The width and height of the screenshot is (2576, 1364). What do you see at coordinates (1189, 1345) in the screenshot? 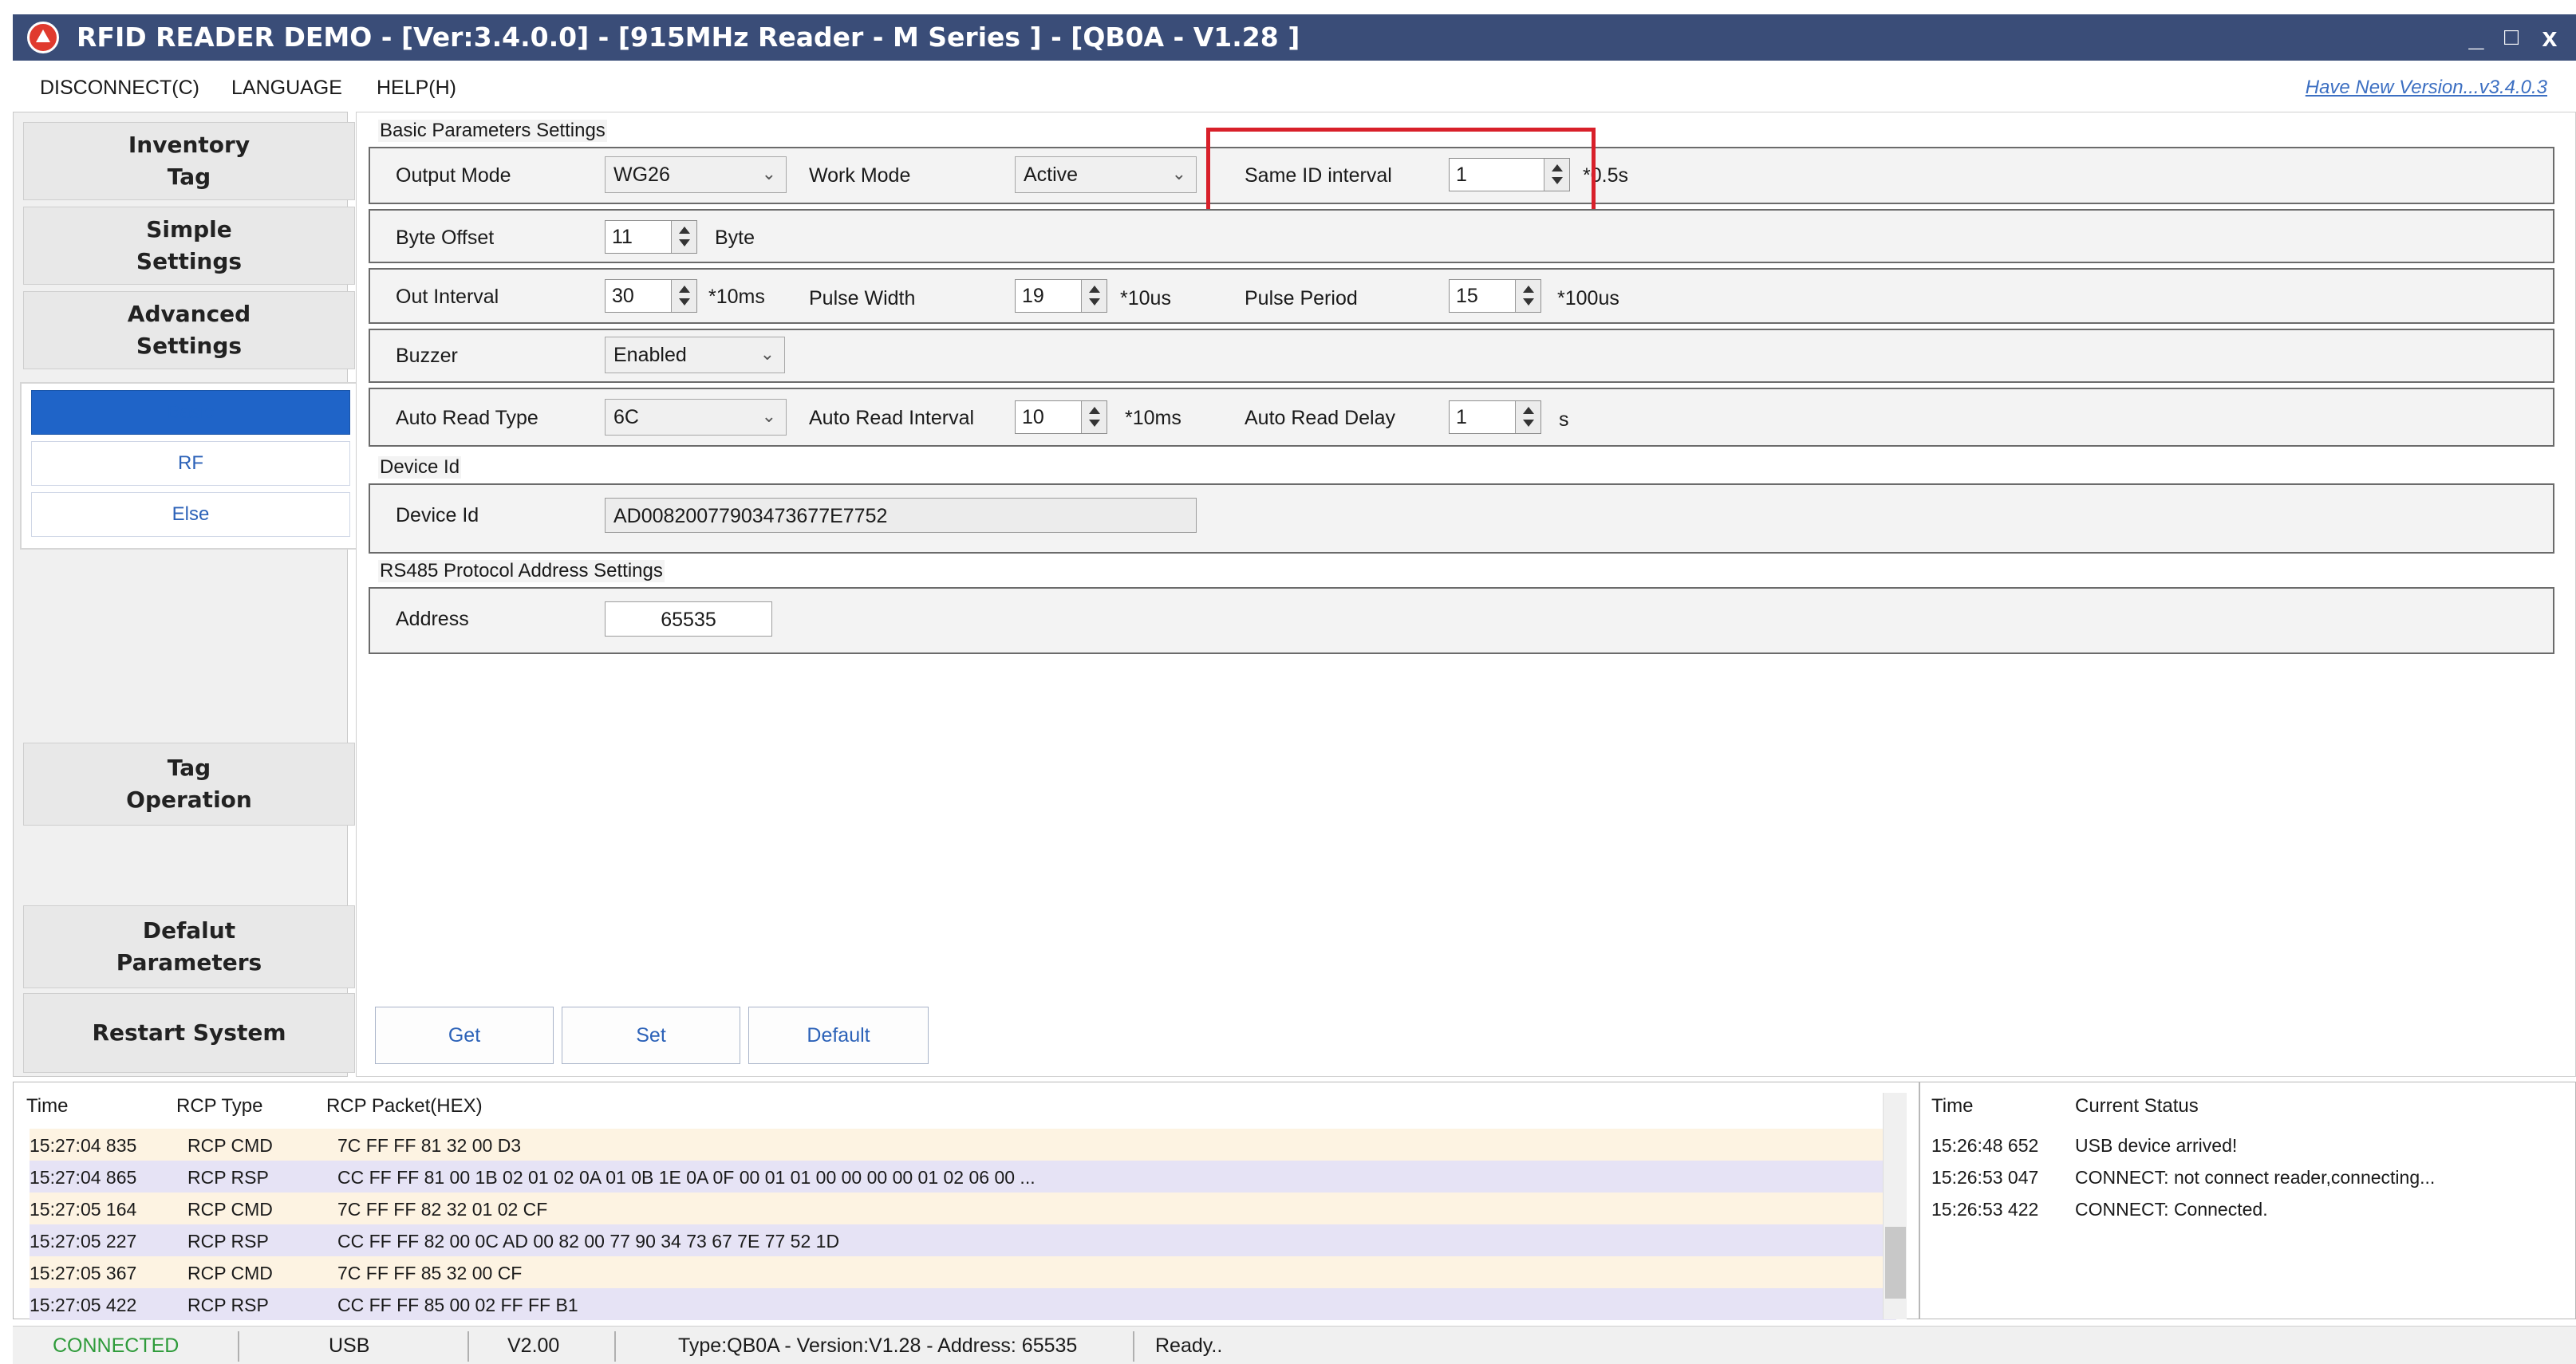
I see `ready-status: Ready..` at bounding box center [1189, 1345].